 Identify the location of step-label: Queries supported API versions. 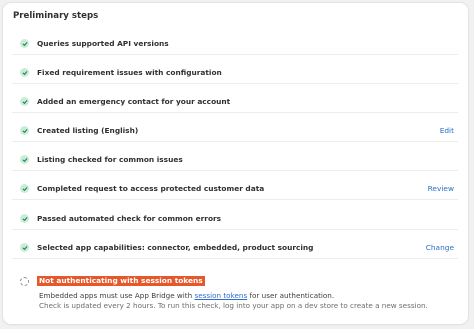
(103, 43).